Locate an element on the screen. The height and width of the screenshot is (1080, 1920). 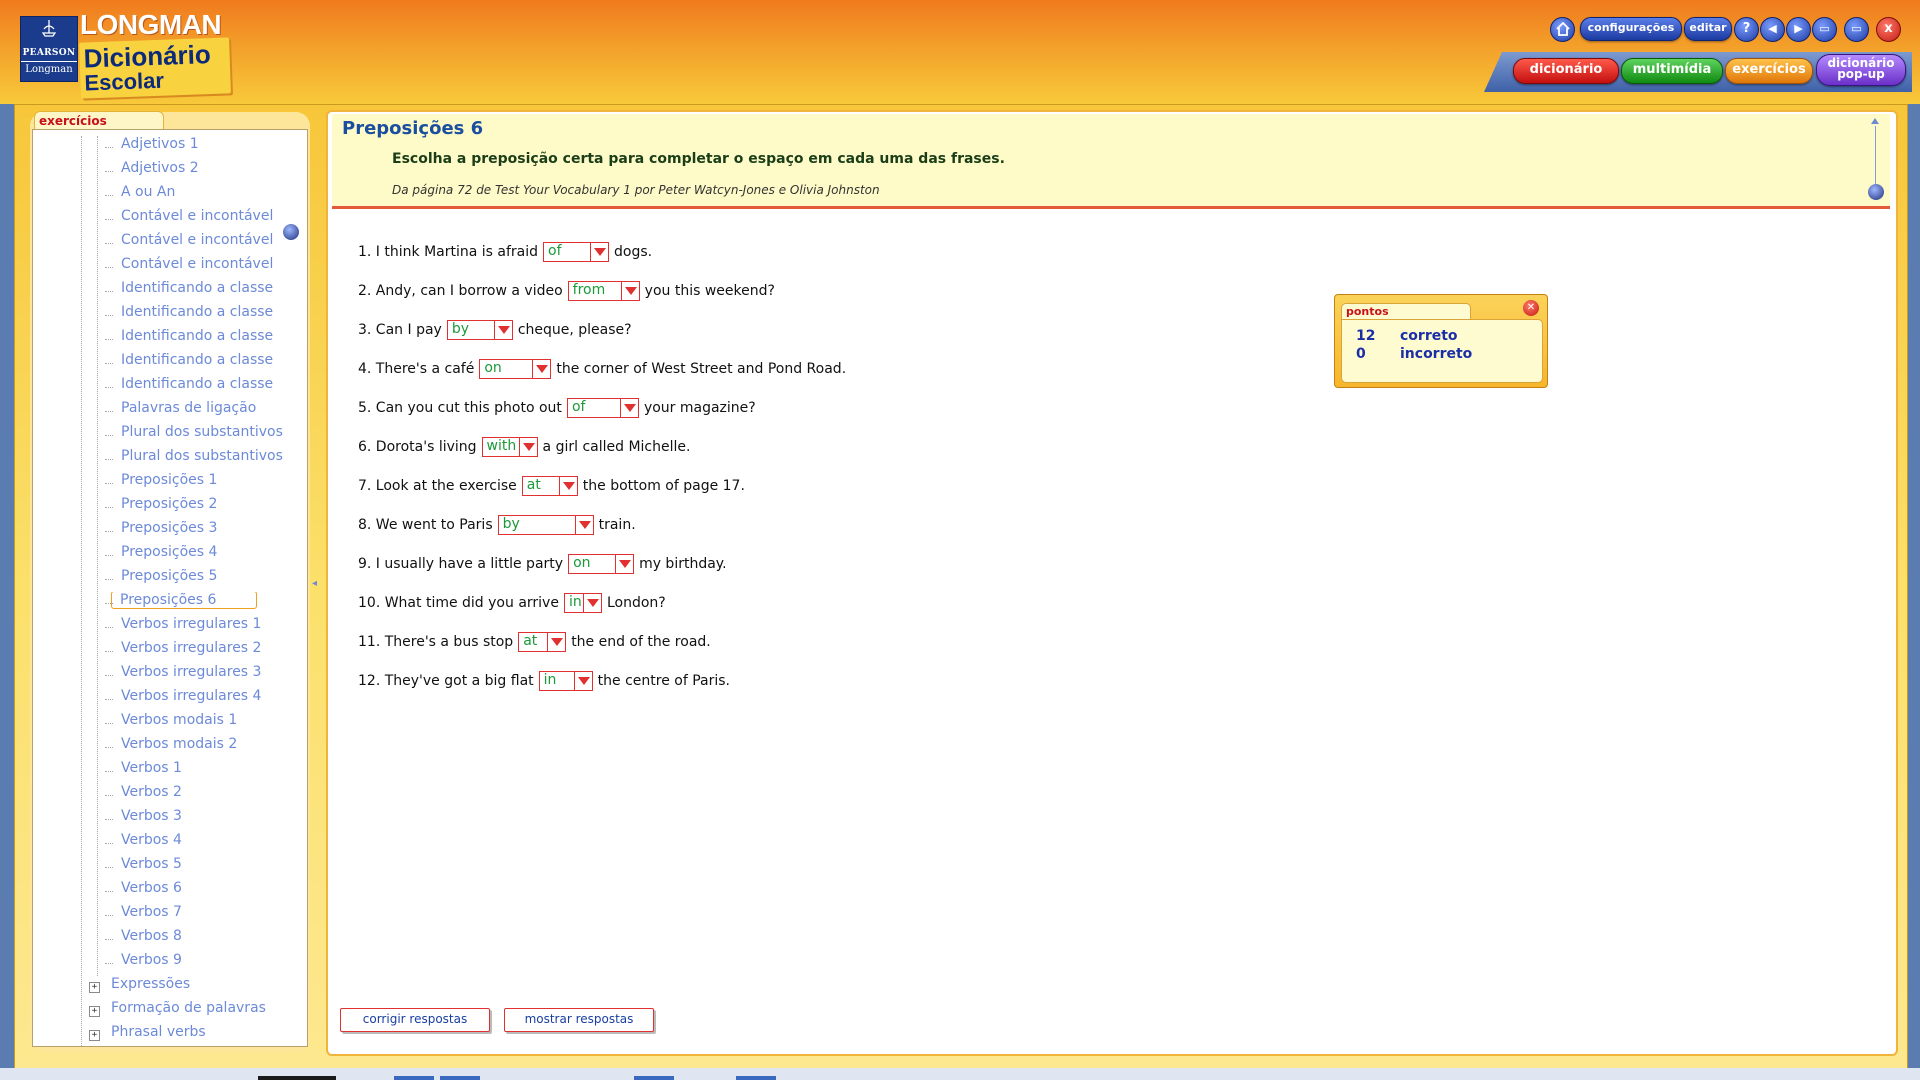
correct-count: 12 is located at coordinates (1366, 336).